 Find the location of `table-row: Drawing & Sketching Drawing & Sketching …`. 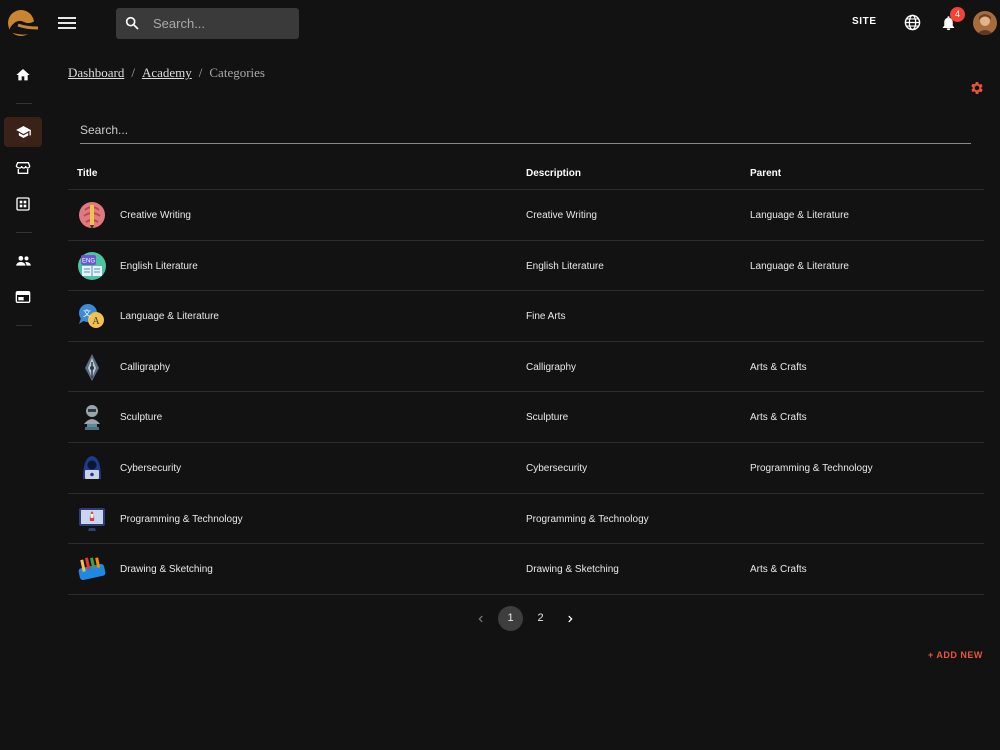

table-row: Drawing & Sketching Drawing & Sketching … is located at coordinates (526, 569).